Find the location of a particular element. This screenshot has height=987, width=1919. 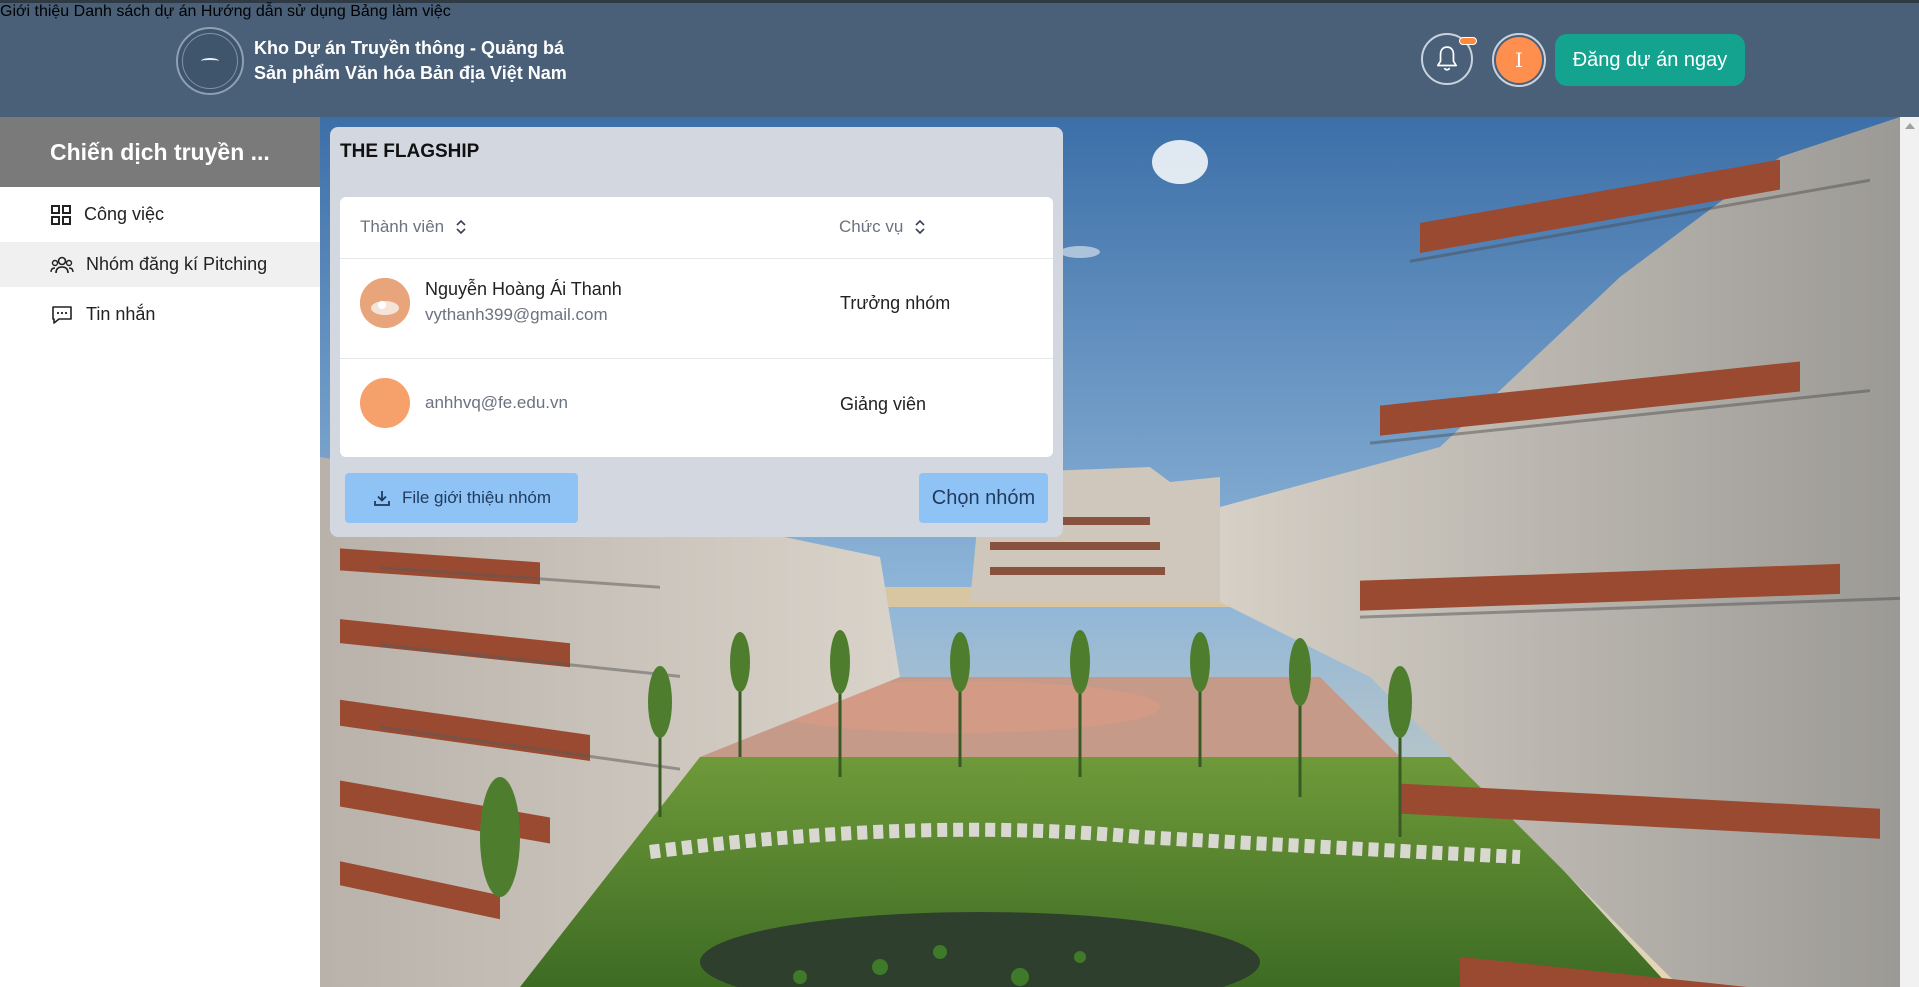

member-email: anhhvq@fe.edu.vn is located at coordinates (496, 402).